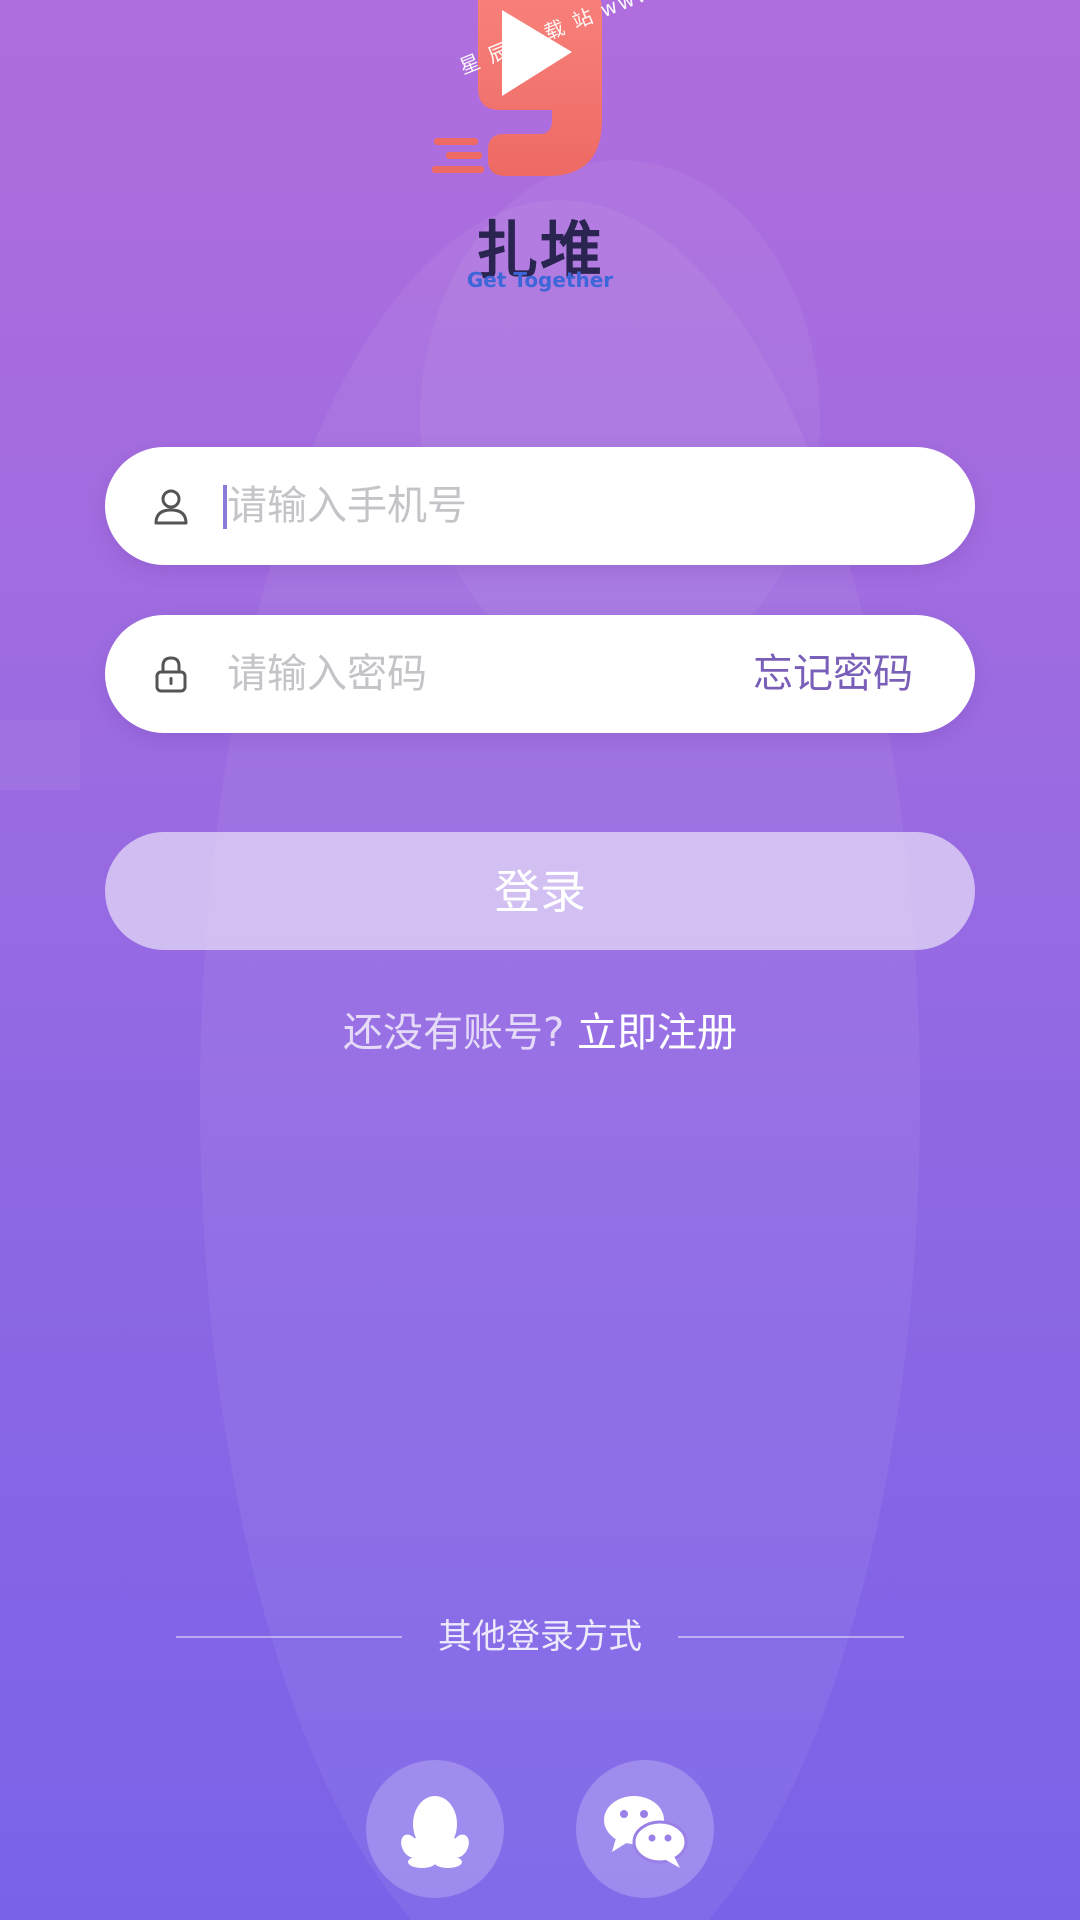 The image size is (1080, 1920). What do you see at coordinates (484, 506) in the screenshot?
I see `phone-input` at bounding box center [484, 506].